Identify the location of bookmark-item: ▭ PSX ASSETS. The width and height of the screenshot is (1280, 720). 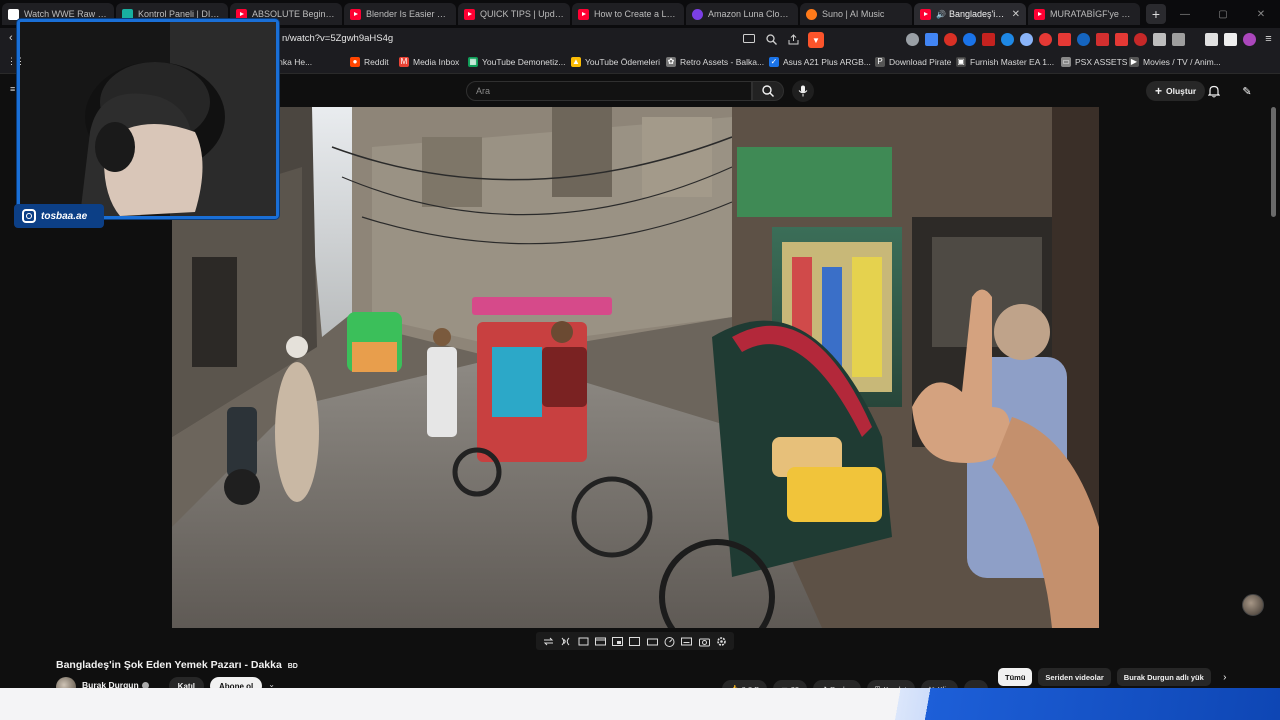
(1094, 62).